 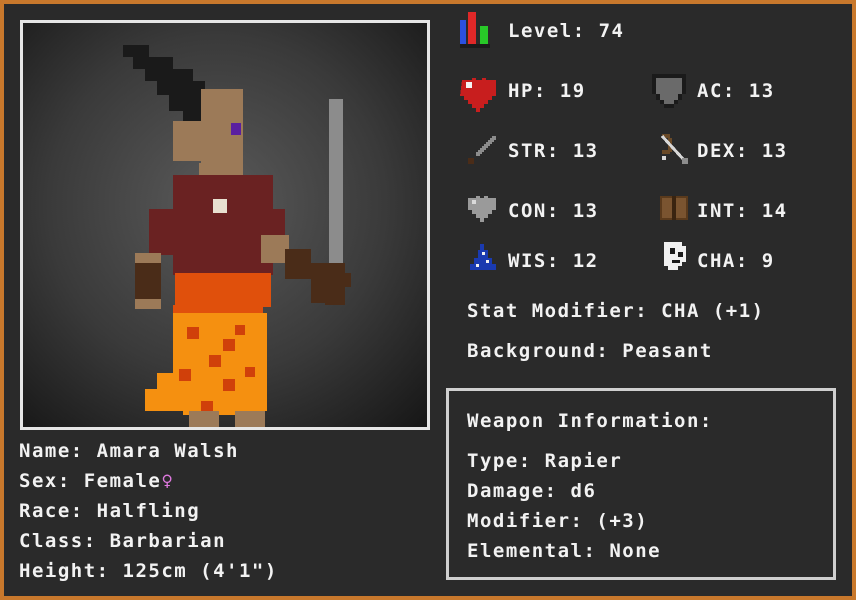 I want to click on background-line: Background: Peasant, so click(x=590, y=351).